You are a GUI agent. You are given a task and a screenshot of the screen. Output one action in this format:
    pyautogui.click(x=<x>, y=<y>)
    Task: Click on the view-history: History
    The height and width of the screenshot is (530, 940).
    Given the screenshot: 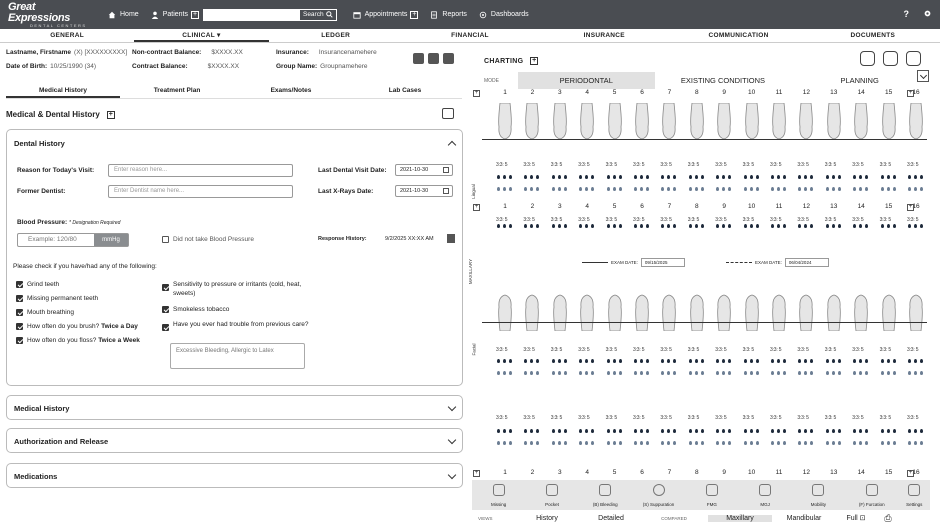 What is the action you would take?
    pyautogui.click(x=547, y=518)
    